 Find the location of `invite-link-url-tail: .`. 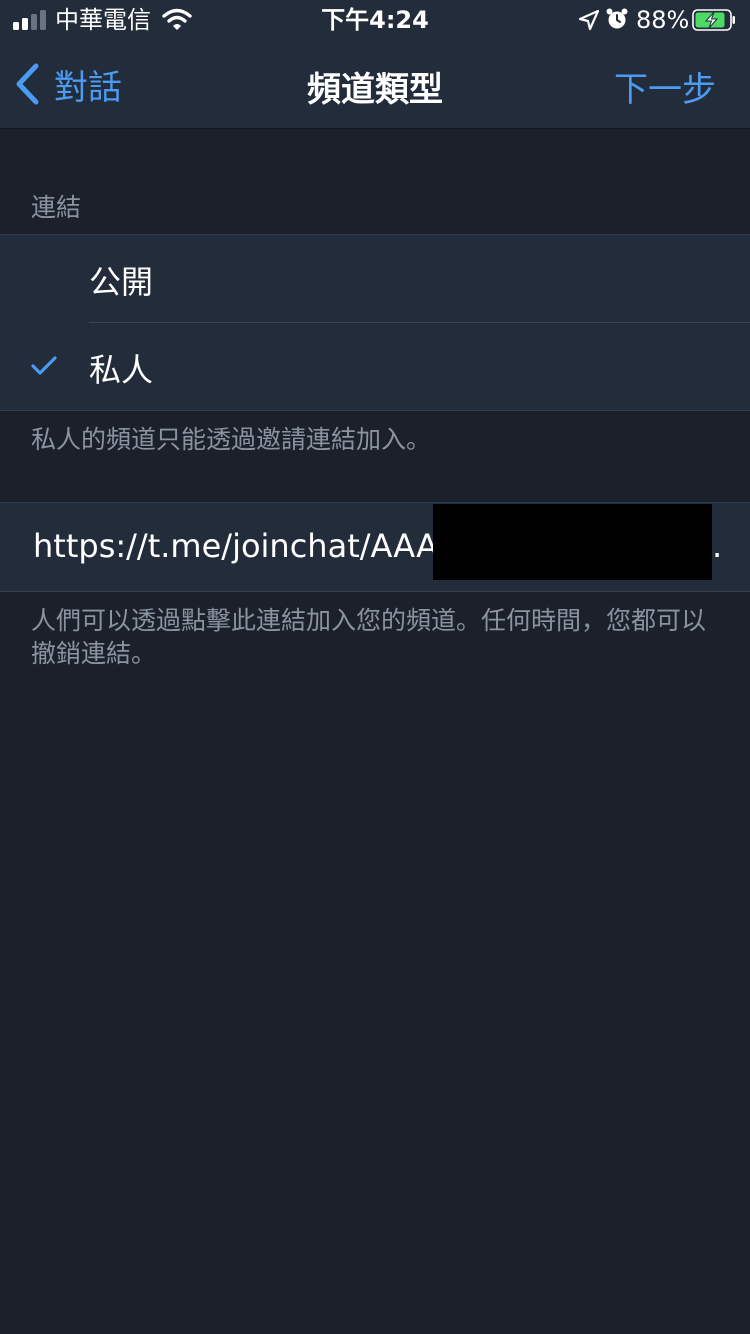

invite-link-url-tail: . is located at coordinates (717, 546).